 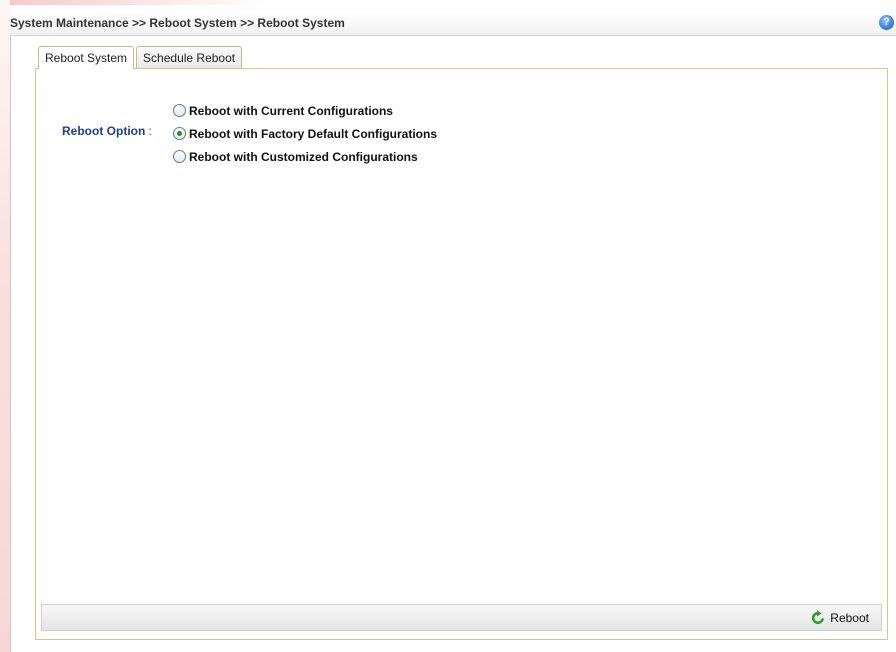 What do you see at coordinates (140, 2) in the screenshot?
I see `top-decor-strip` at bounding box center [140, 2].